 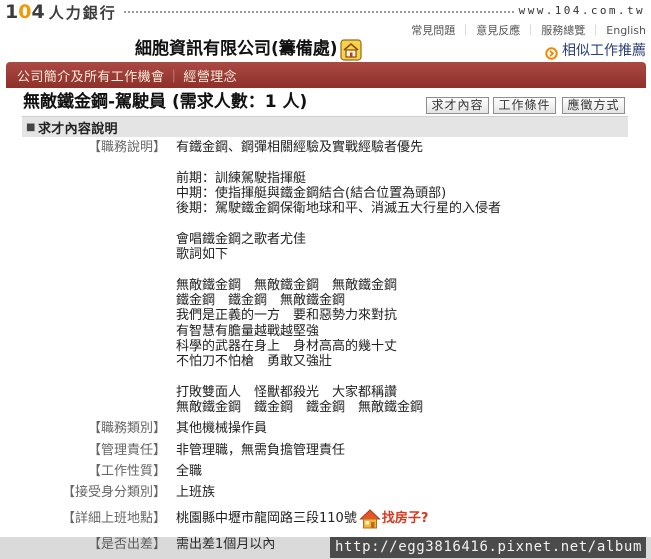 I want to click on lyrics-line: 鐵金鋼 鐵金鋼 無敵鐵金鋼, so click(x=261, y=300).